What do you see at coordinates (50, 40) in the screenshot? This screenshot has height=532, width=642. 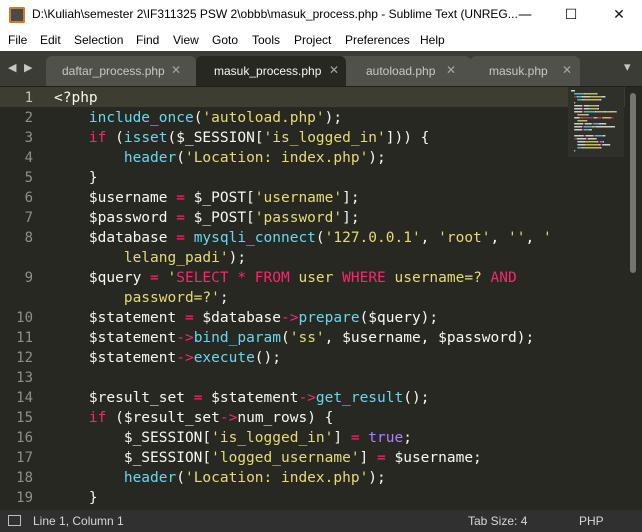 I see `menu-edit: Edit` at bounding box center [50, 40].